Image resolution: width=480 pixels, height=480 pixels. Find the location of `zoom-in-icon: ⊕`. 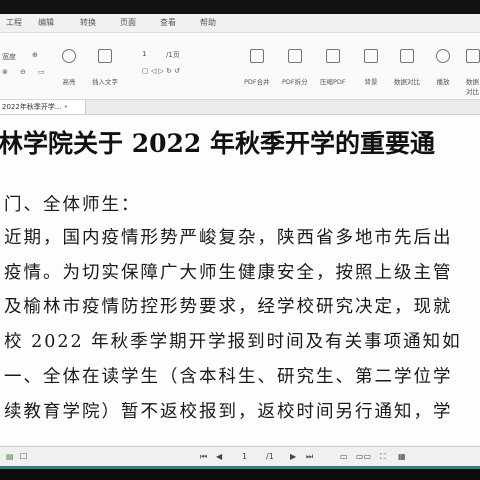

zoom-in-icon: ⊕ is located at coordinates (35, 55).